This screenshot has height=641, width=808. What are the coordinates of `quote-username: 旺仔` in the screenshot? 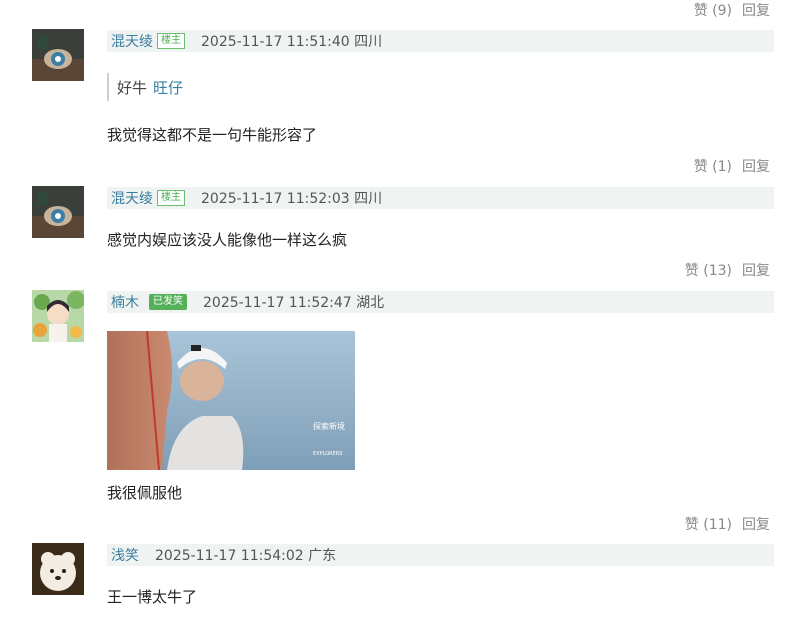 It's located at (168, 87).